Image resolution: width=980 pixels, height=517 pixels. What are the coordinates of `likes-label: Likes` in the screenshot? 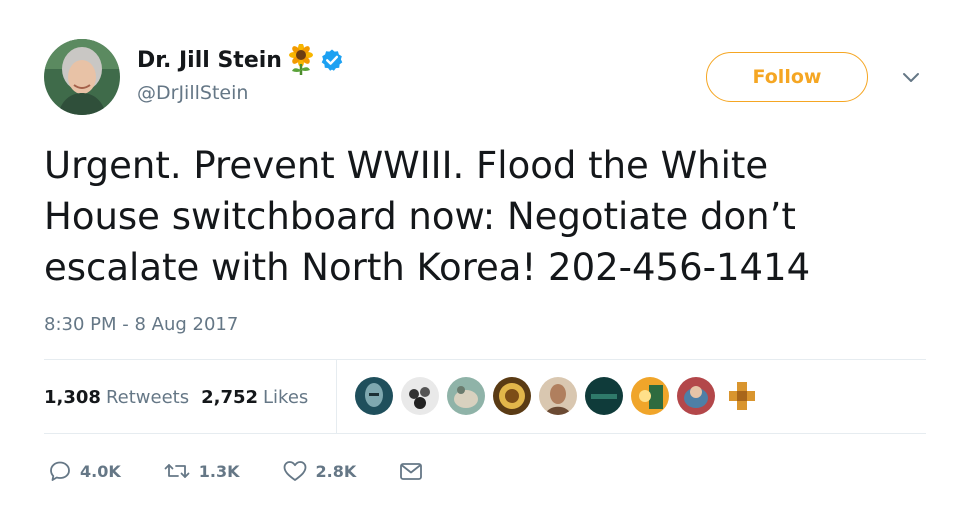 It's located at (286, 397).